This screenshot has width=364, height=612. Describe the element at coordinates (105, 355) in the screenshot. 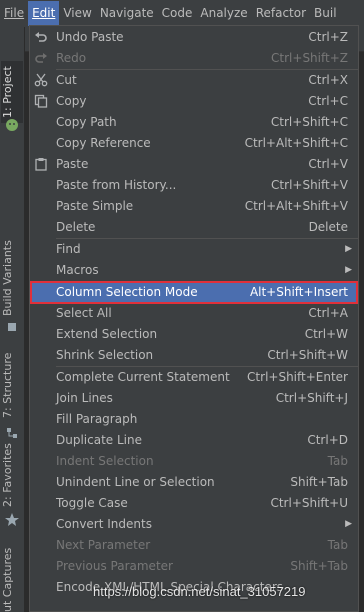

I see `menu-item-label: Shrink Selection` at that location.